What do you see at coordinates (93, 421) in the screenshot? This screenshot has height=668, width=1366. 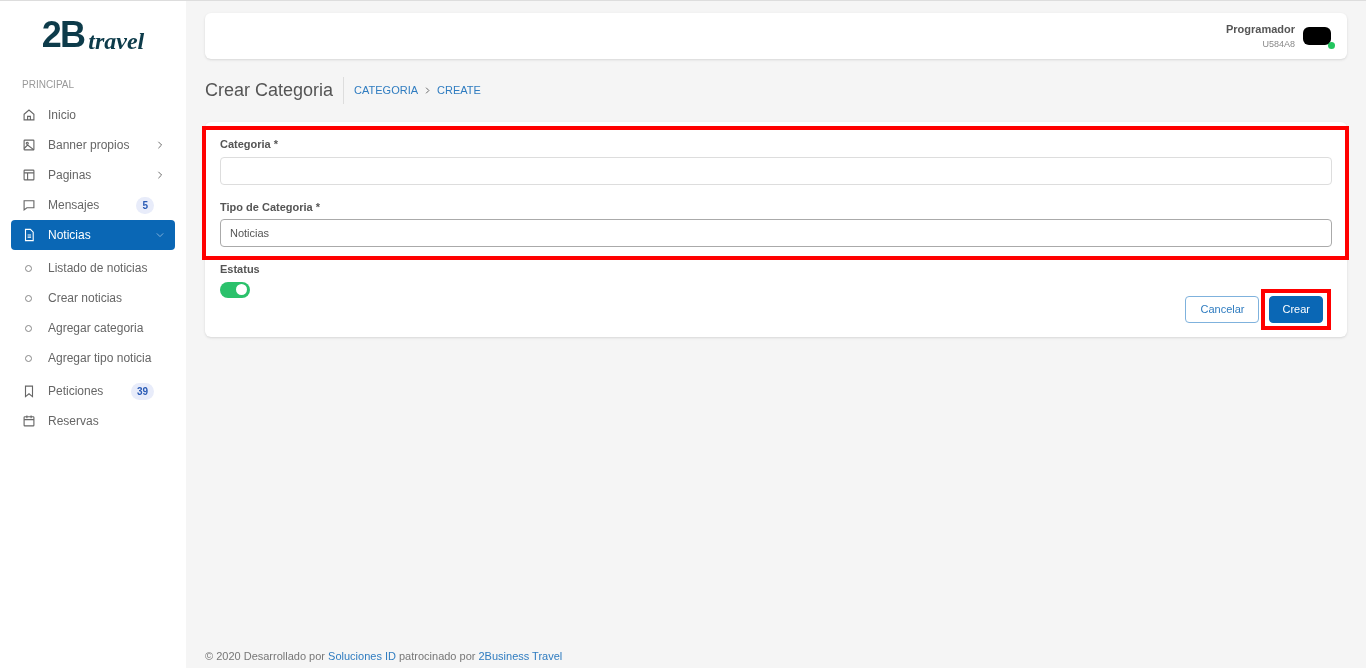 I see `sidebar-item: Reservas` at bounding box center [93, 421].